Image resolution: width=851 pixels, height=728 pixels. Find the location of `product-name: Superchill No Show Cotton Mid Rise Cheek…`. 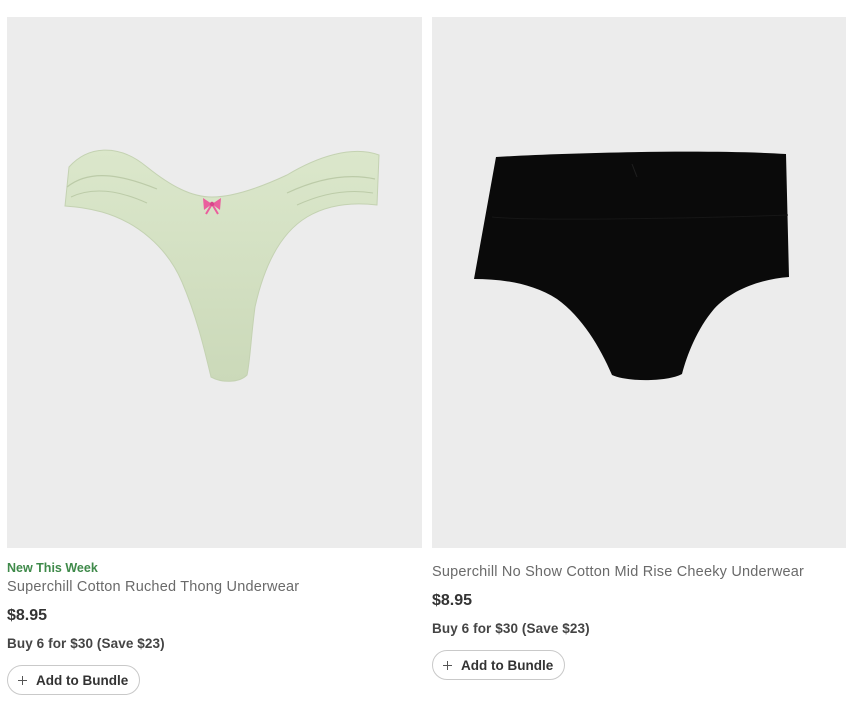

product-name: Superchill No Show Cotton Mid Rise Cheek… is located at coordinates (639, 572).